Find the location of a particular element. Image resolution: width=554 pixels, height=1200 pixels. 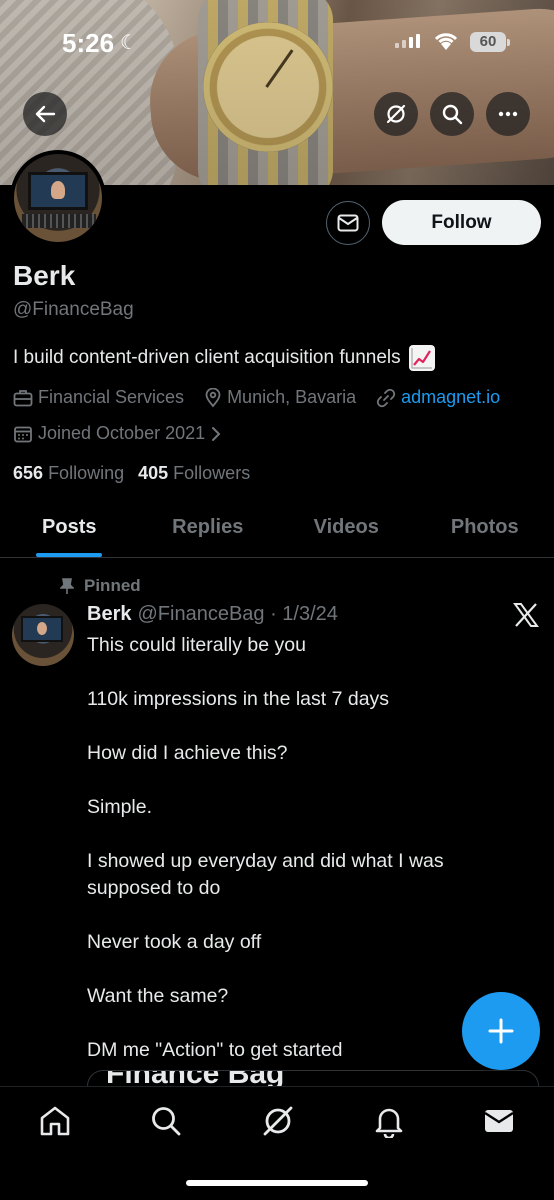

nav-messages is located at coordinates (499, 1121).